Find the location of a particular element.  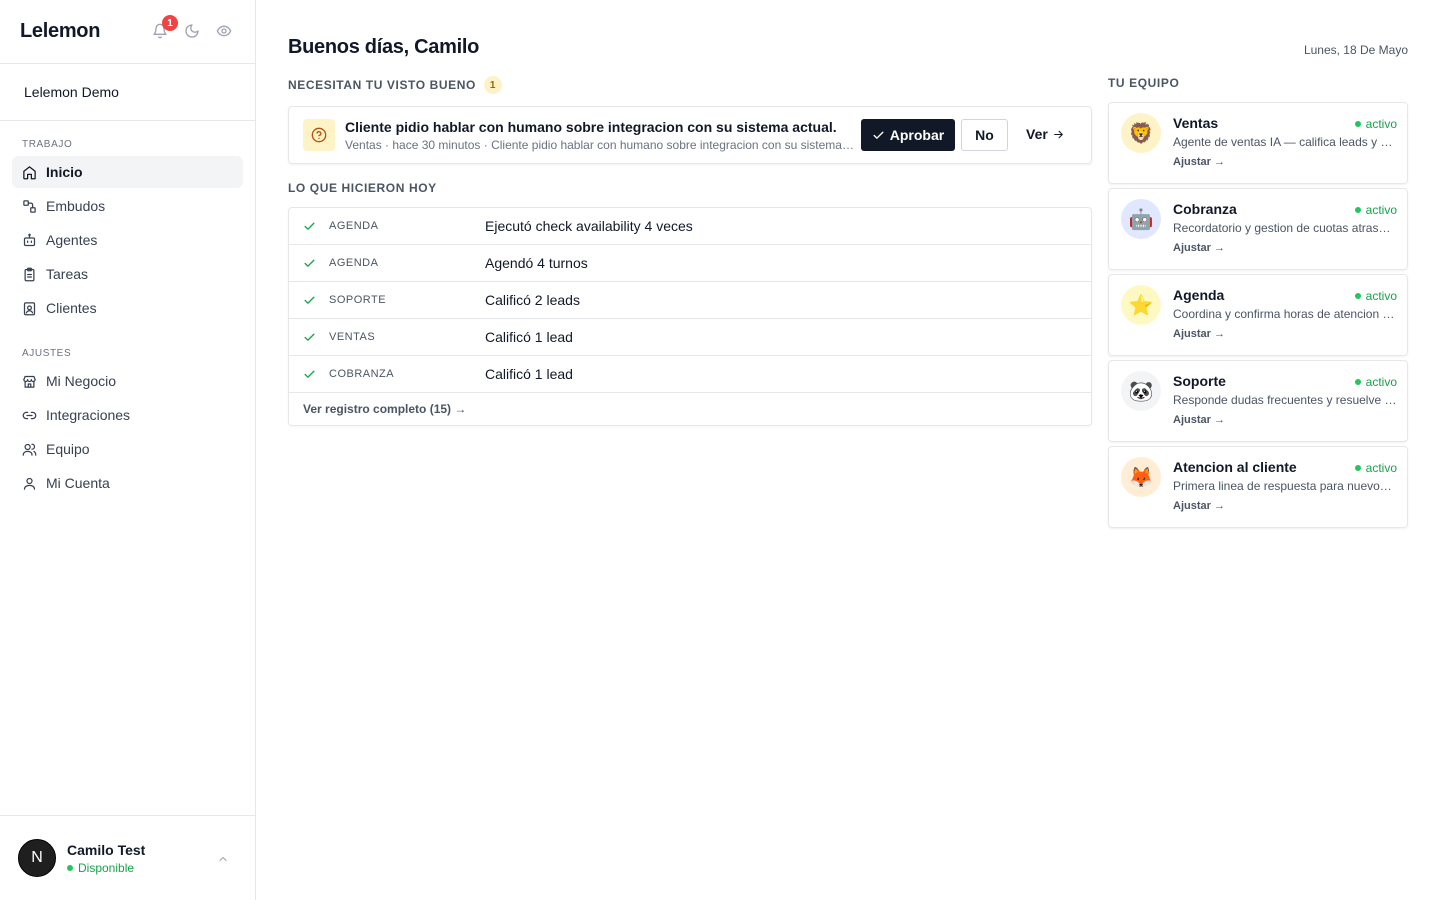

sidebar-item-label: Tareas is located at coordinates (67, 274).